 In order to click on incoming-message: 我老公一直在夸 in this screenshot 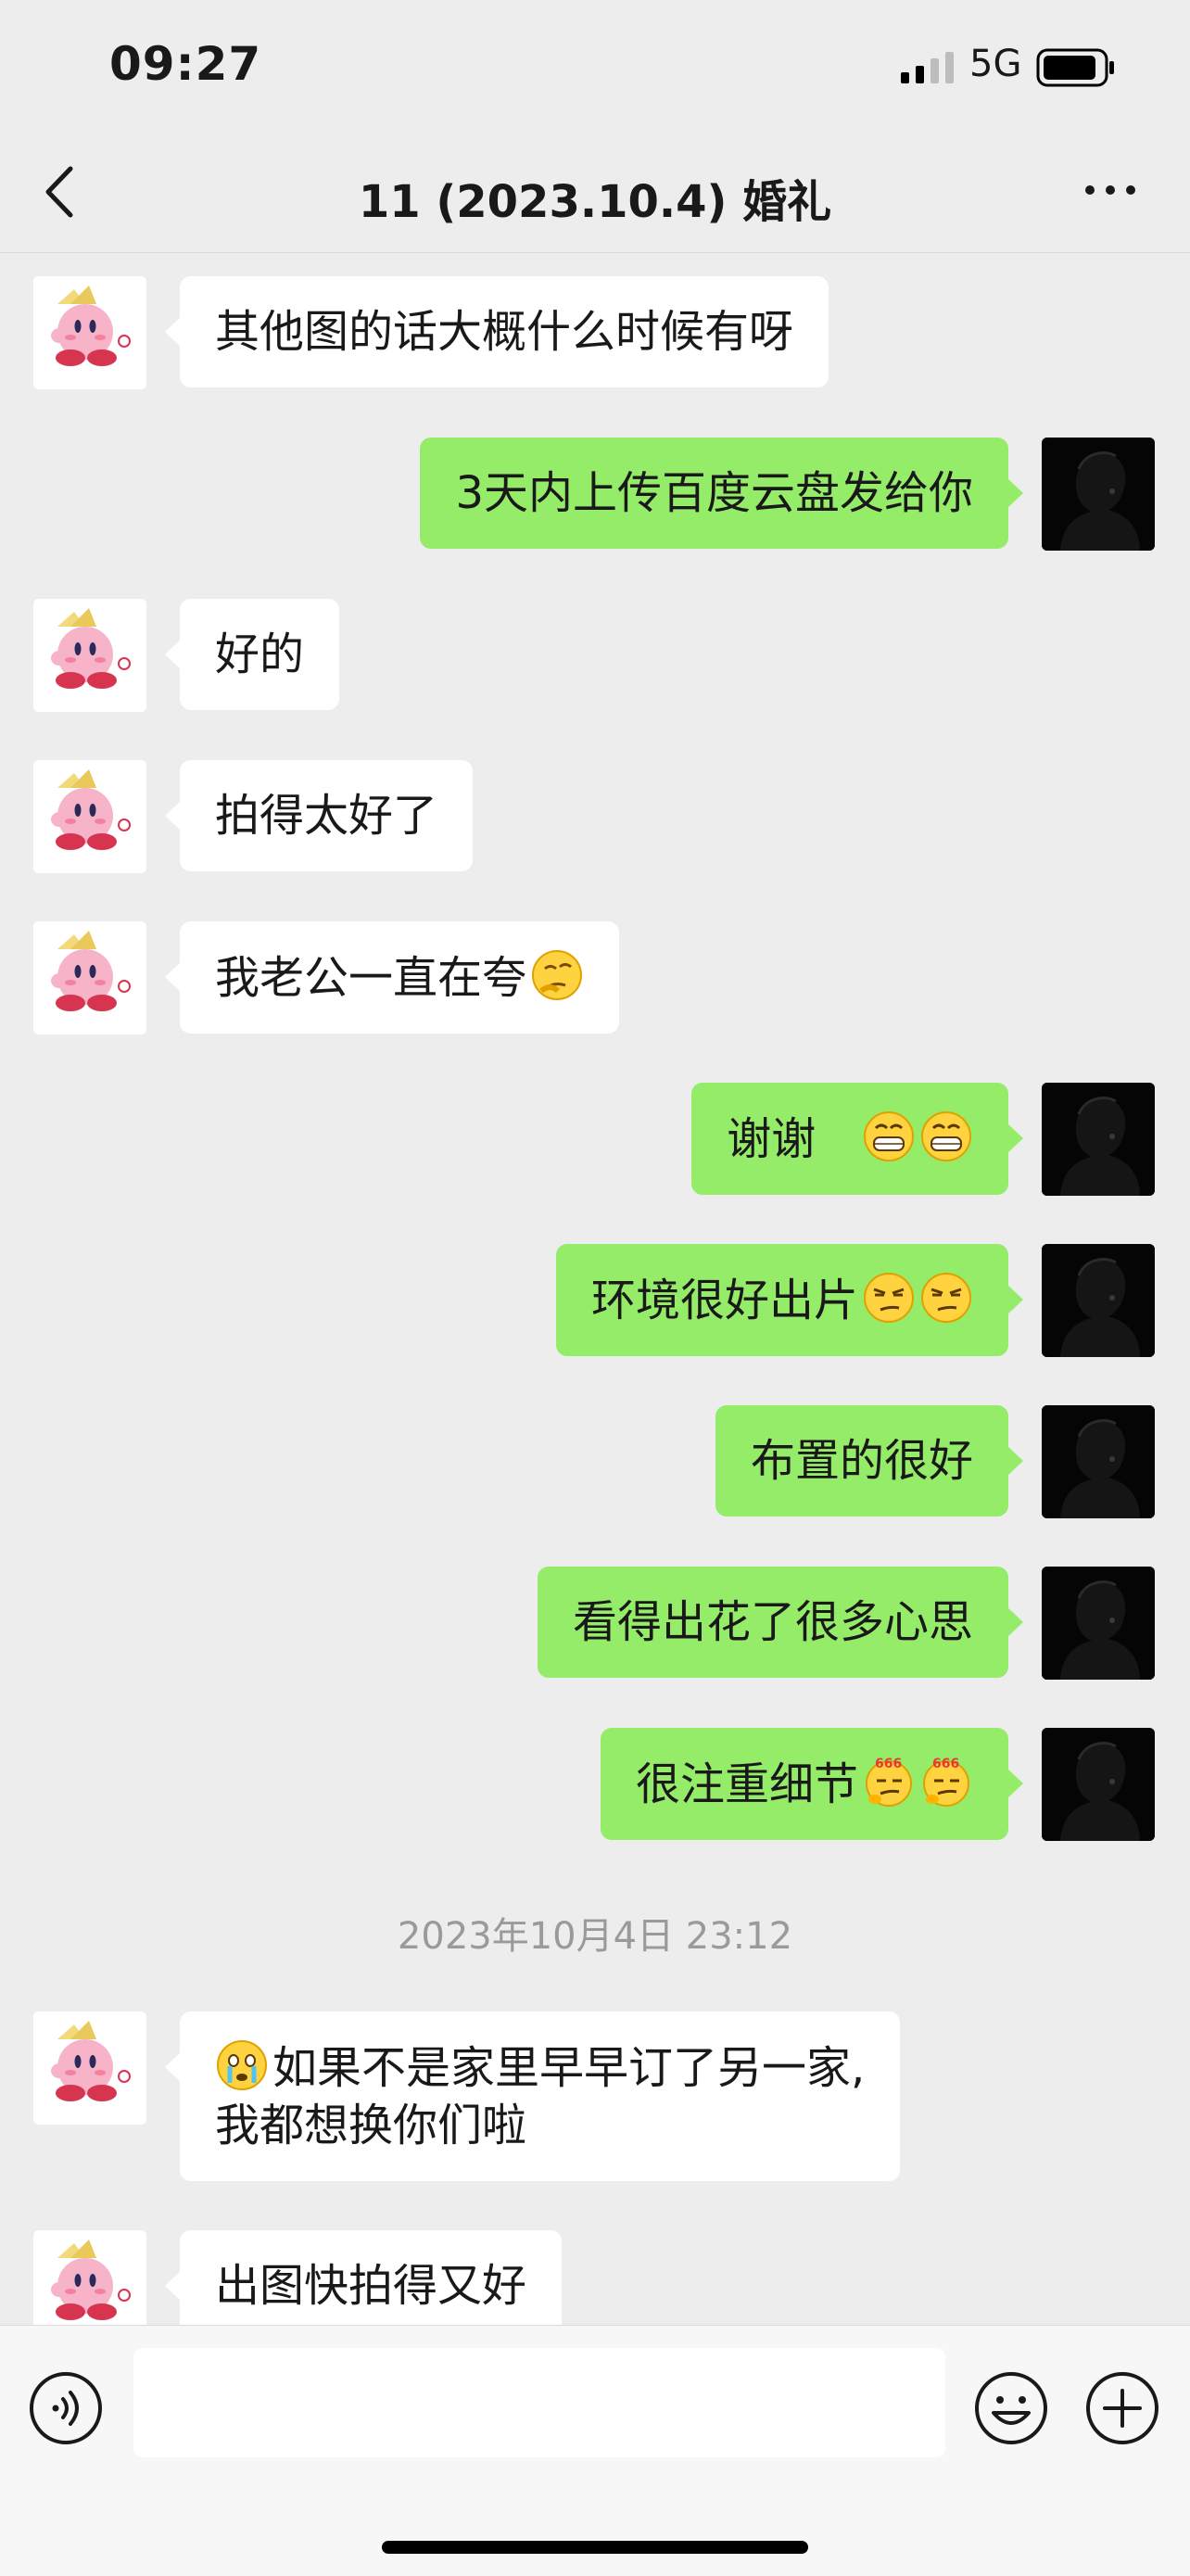, I will do `click(392, 977)`.